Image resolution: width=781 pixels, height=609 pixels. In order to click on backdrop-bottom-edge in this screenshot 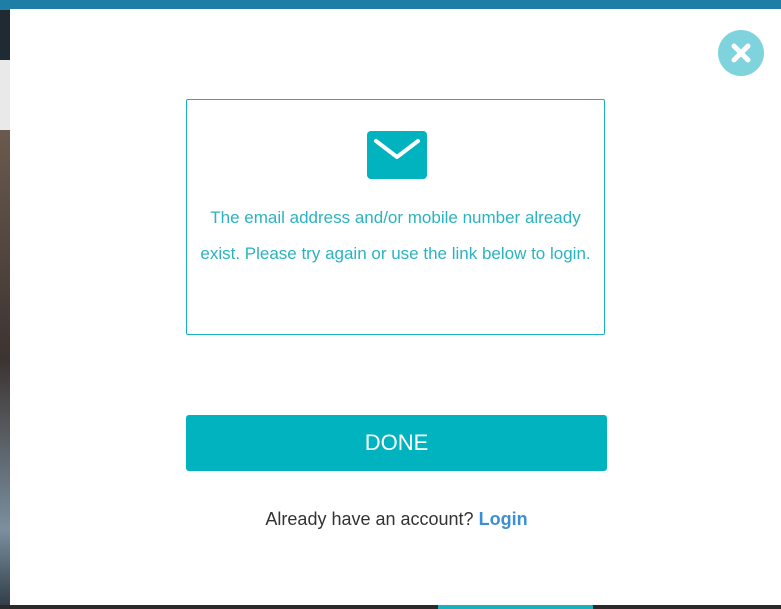, I will do `click(390, 607)`.